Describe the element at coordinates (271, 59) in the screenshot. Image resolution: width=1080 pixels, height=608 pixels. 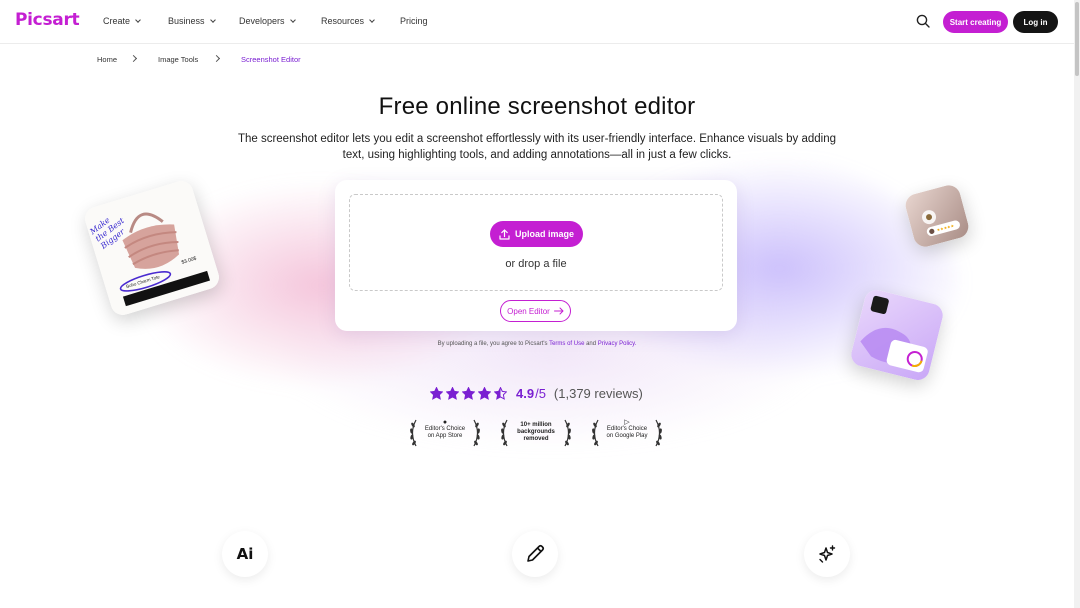
I see `breadcrumb-screenshot-editor: Screenshot Editor` at that location.